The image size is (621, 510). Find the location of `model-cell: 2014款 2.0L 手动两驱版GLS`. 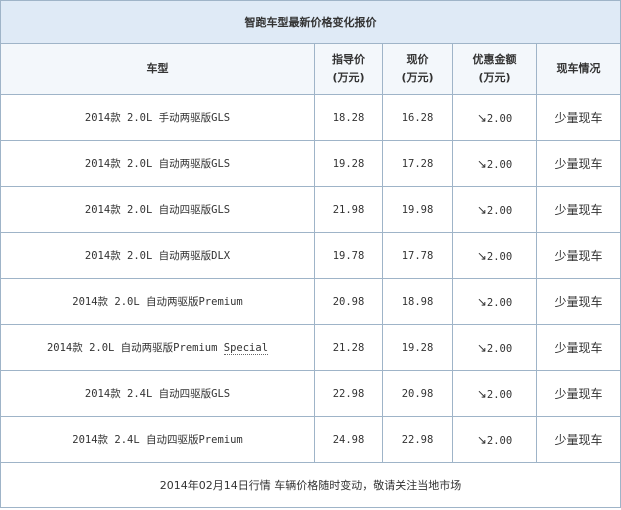

model-cell: 2014款 2.0L 手动两驱版GLS is located at coordinates (157, 117).